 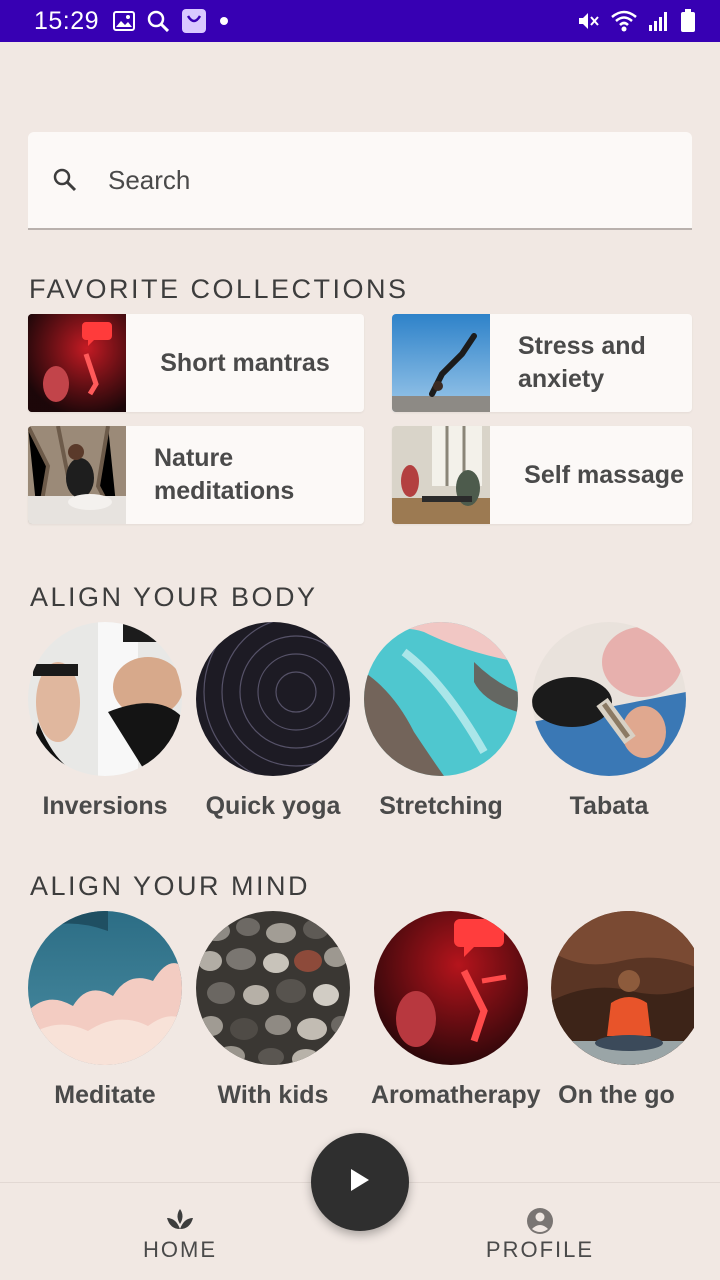 What do you see at coordinates (540, 1221) in the screenshot?
I see `account-circle-icon` at bounding box center [540, 1221].